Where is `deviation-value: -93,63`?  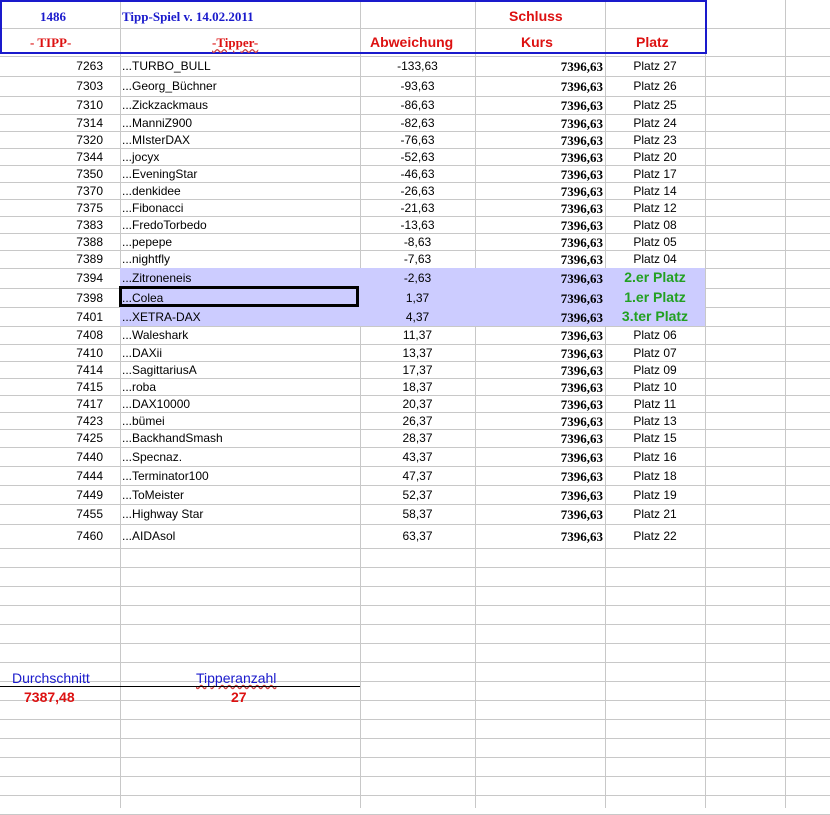 deviation-value: -93,63 is located at coordinates (417, 86).